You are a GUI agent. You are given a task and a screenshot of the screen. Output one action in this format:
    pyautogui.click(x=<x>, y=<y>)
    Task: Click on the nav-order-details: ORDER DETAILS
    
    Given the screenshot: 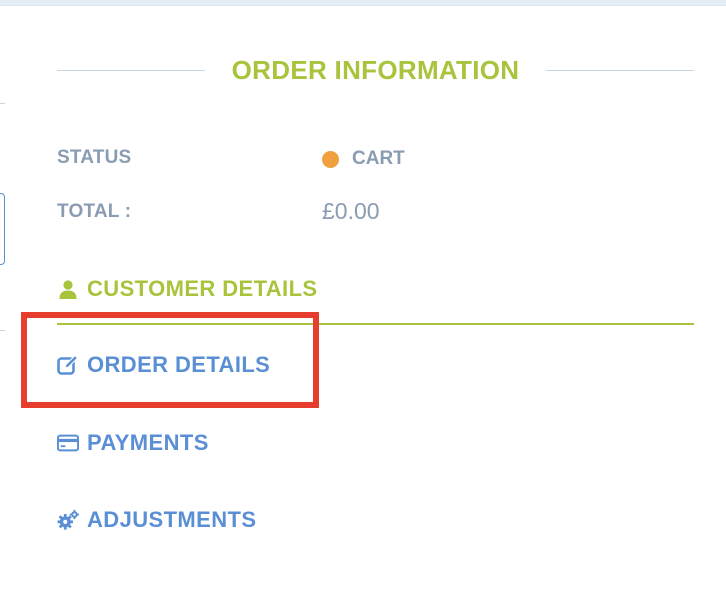 What is the action you would take?
    pyautogui.click(x=163, y=365)
    